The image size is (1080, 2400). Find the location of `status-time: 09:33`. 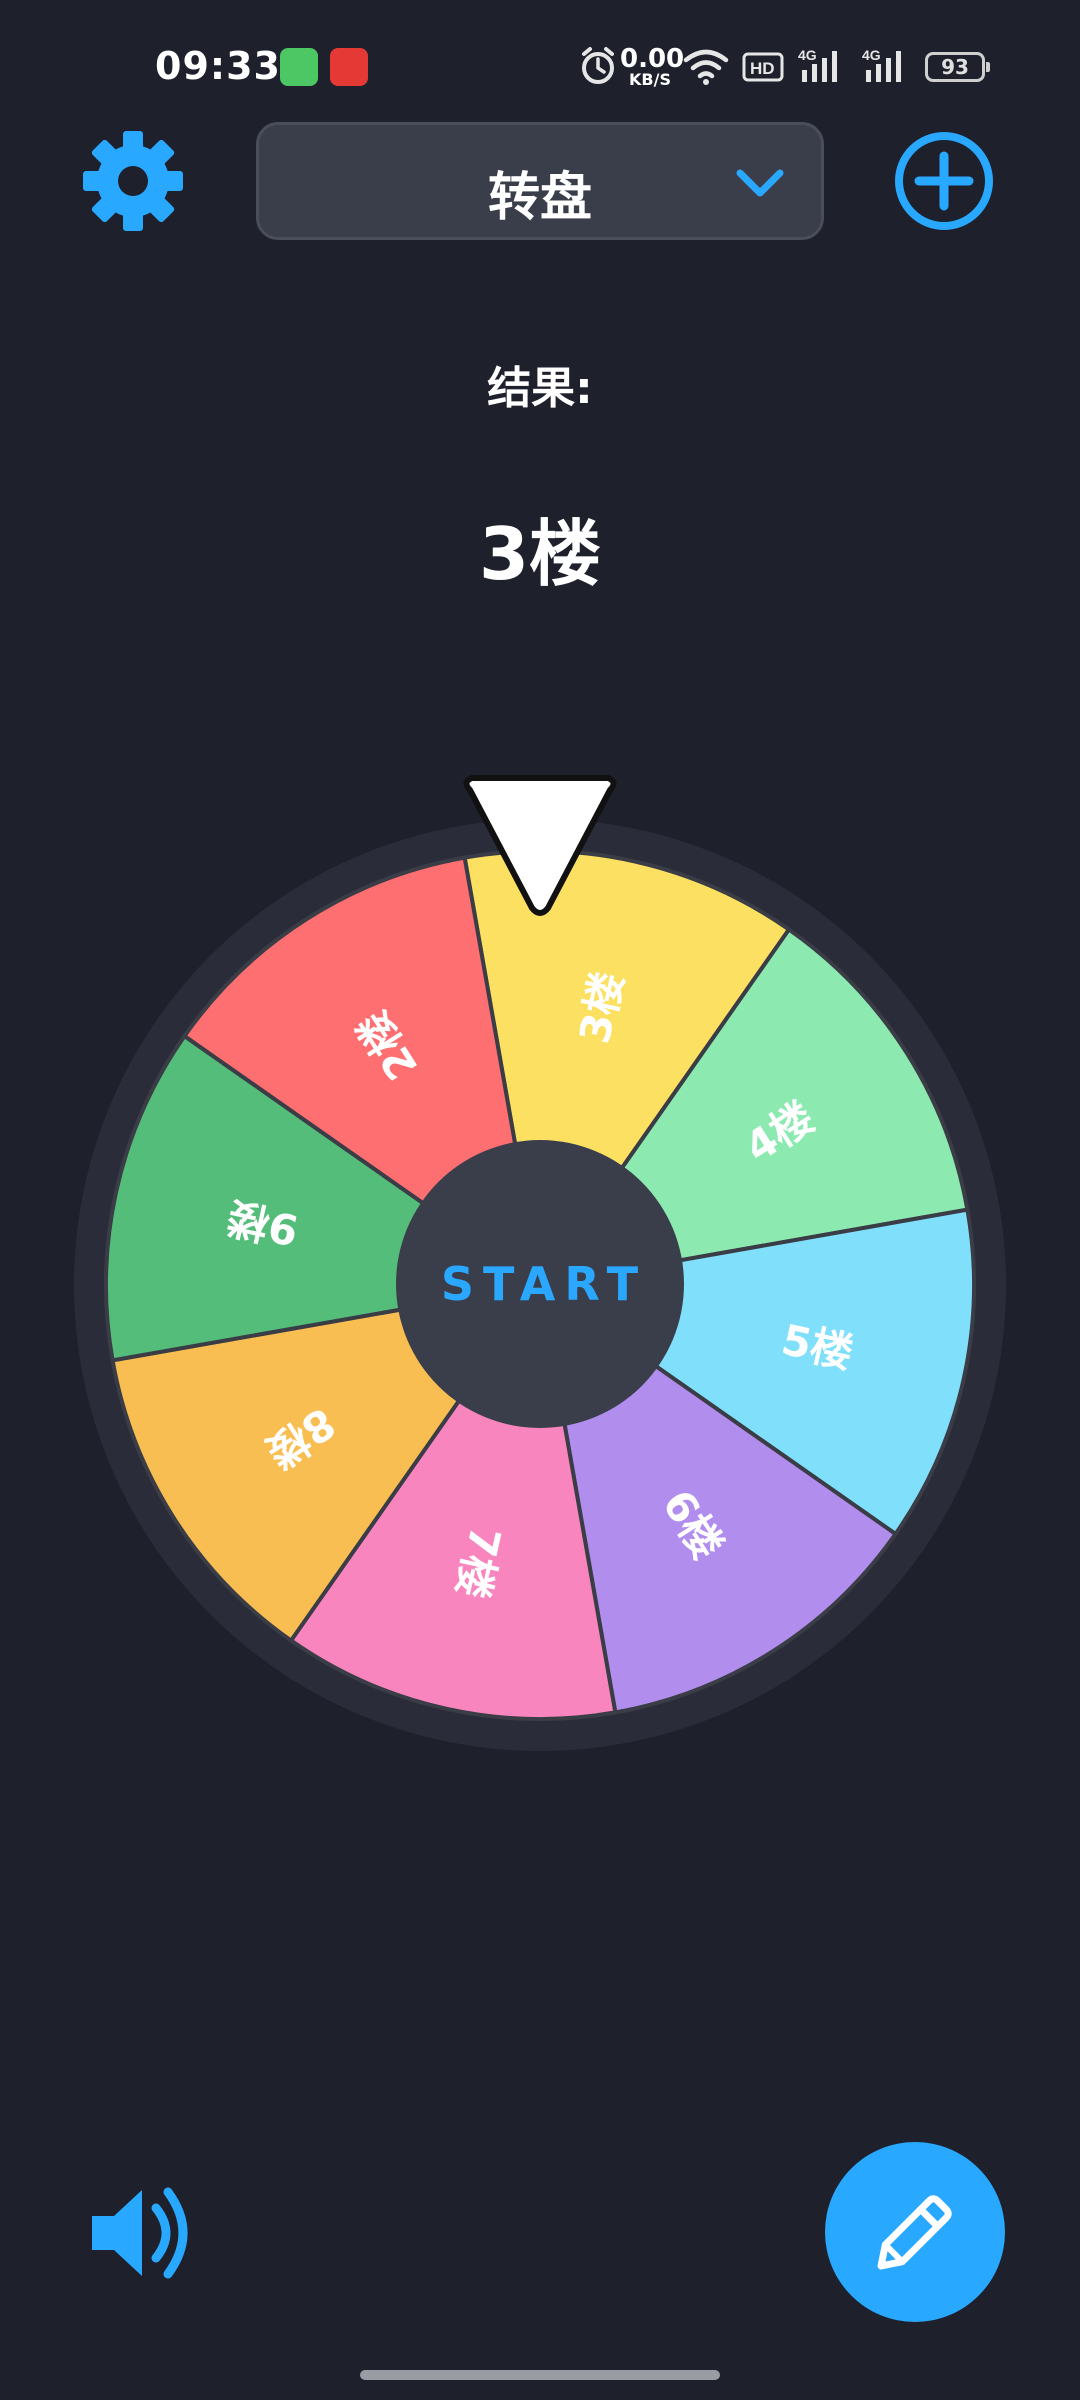

status-time: 09:33 is located at coordinates (218, 66).